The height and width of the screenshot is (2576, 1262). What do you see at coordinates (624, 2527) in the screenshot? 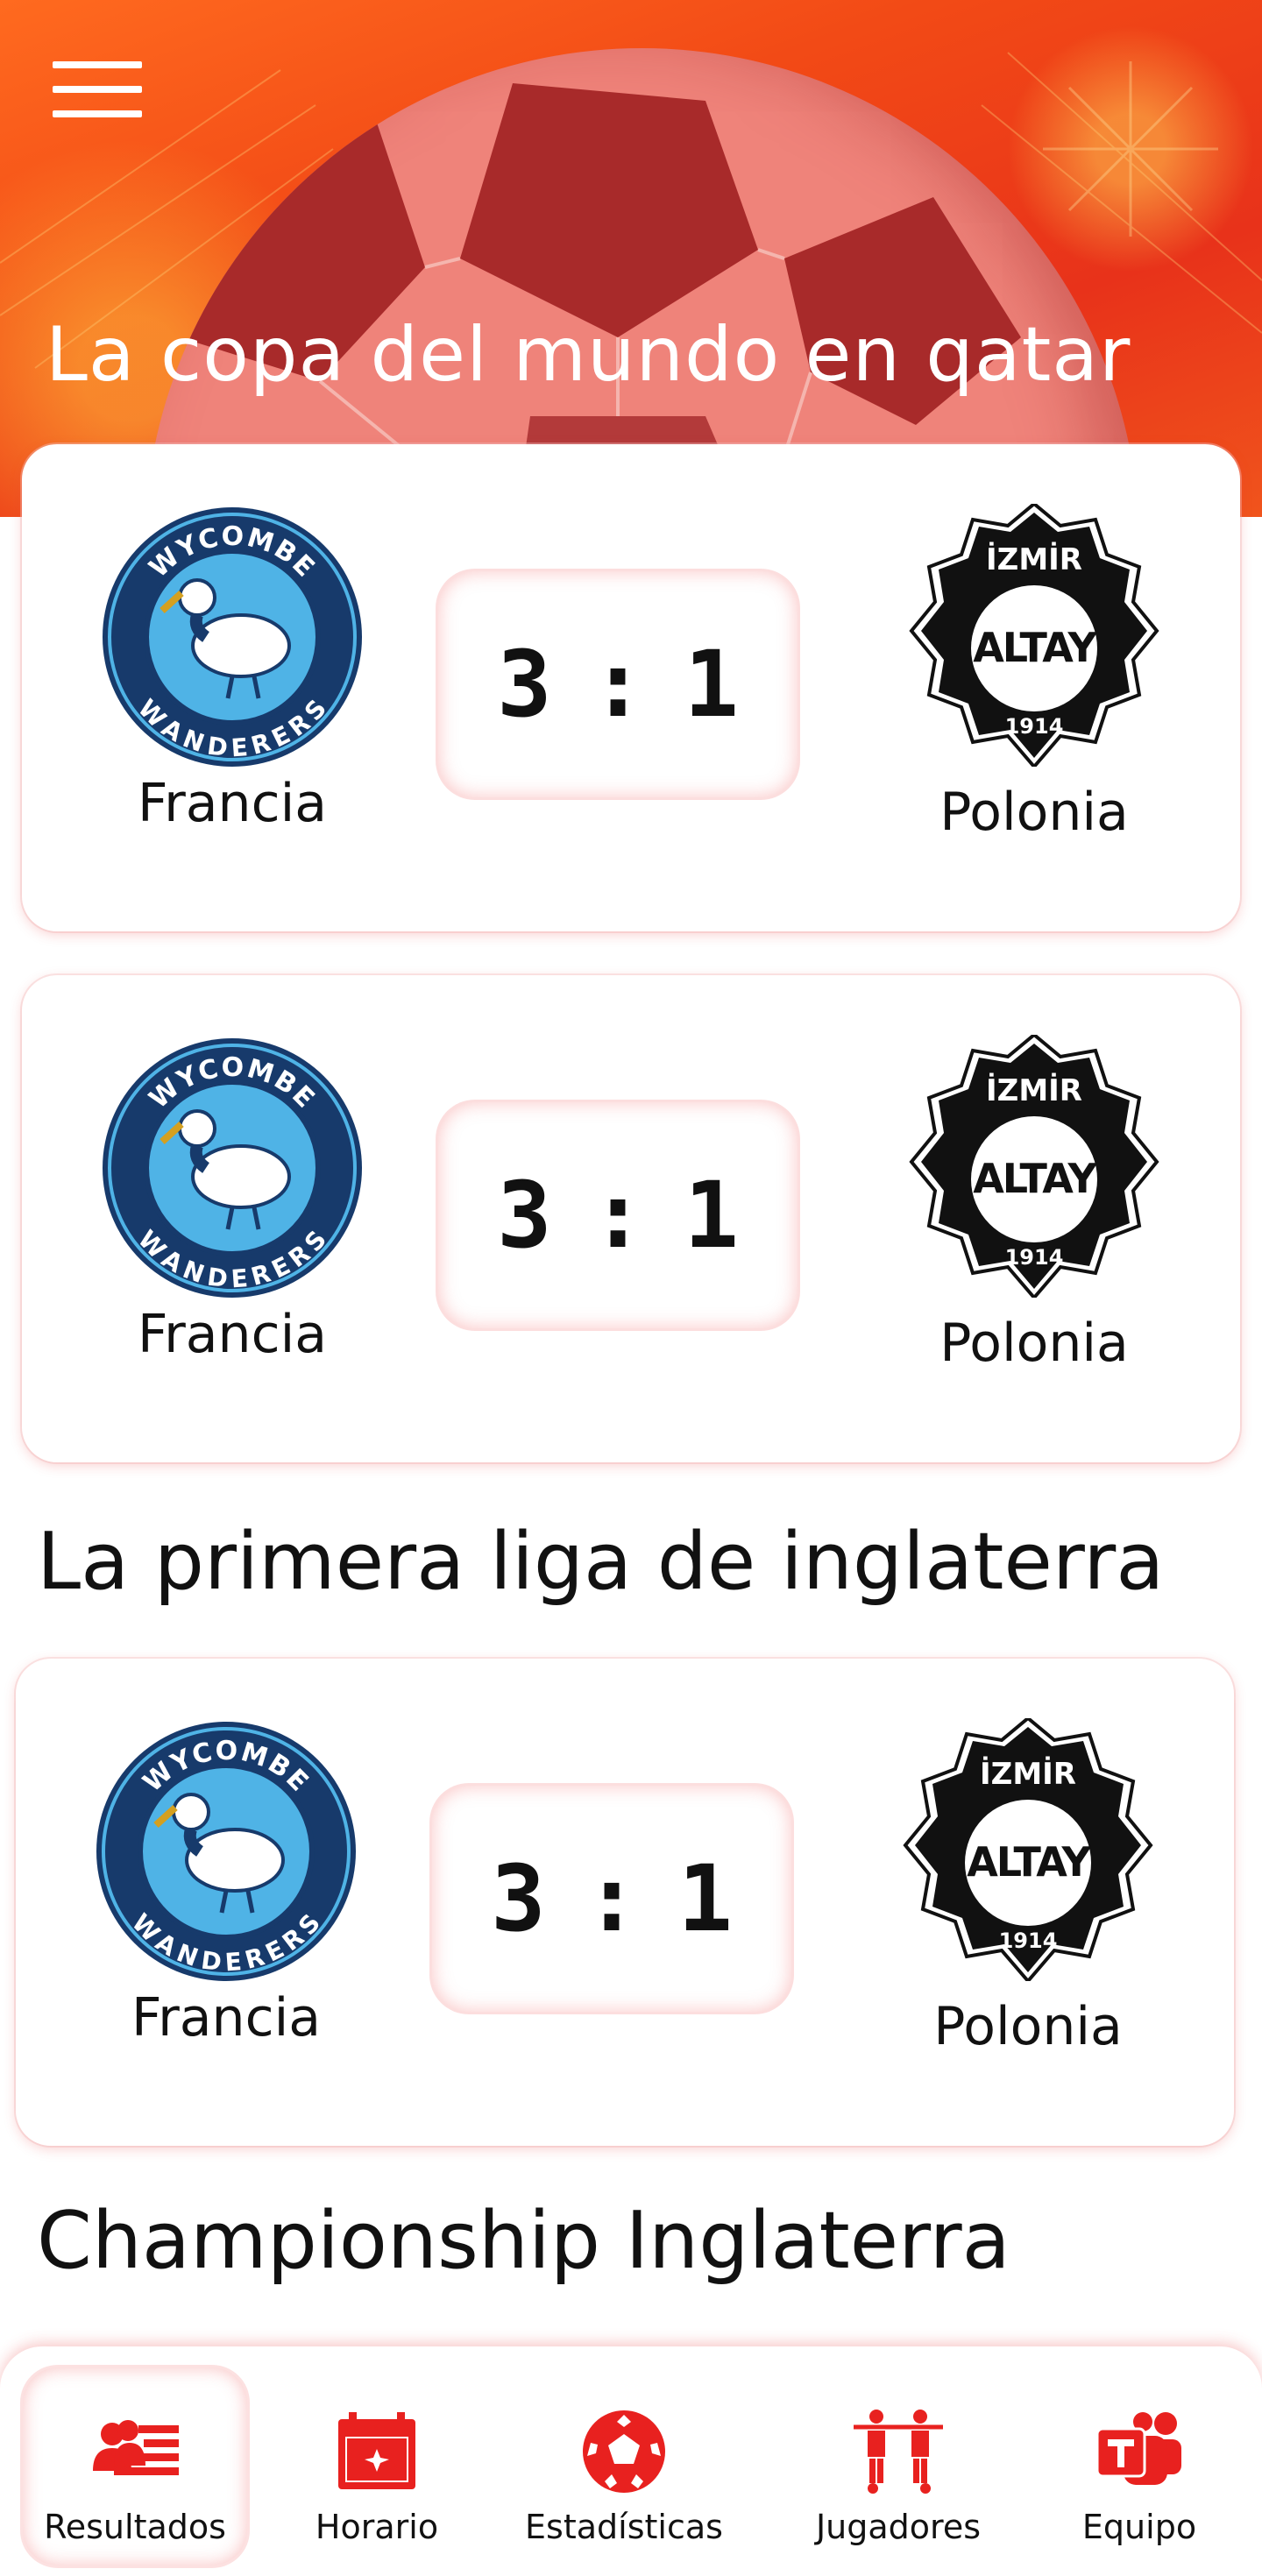
I see `nav-label: Estadísticas` at bounding box center [624, 2527].